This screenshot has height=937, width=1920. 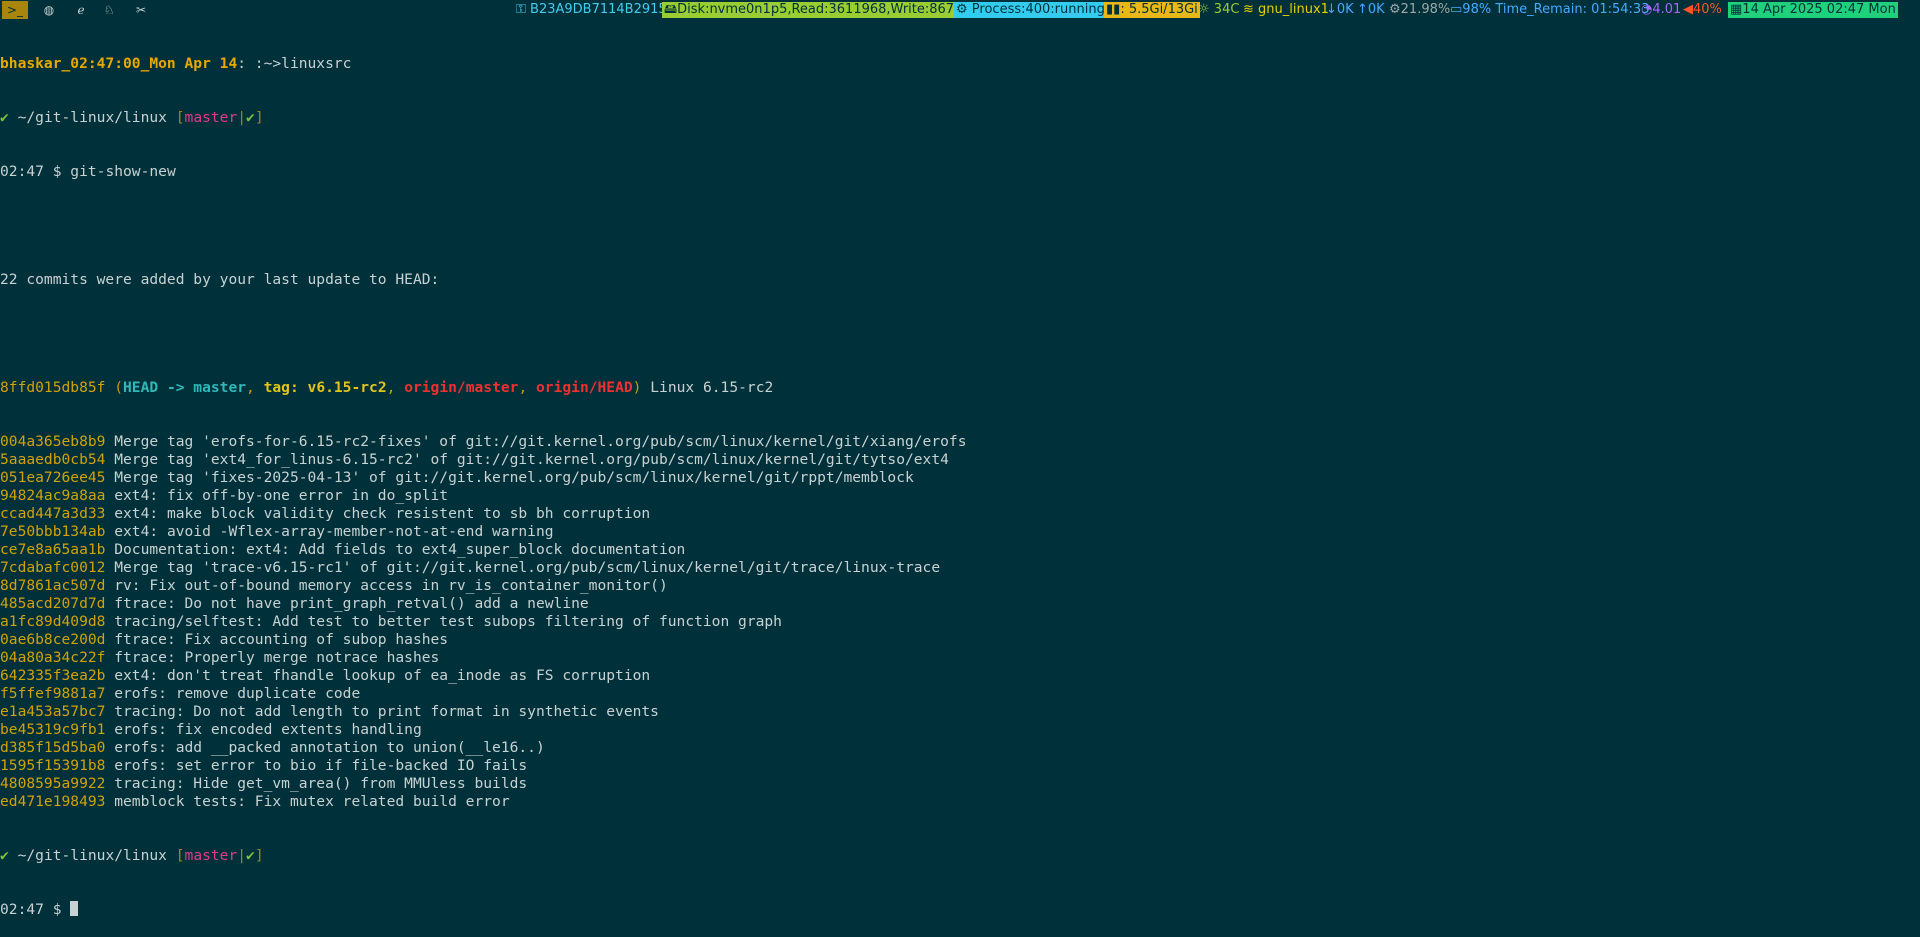 What do you see at coordinates (1667, 9) in the screenshot?
I see `load-text: 4.01` at bounding box center [1667, 9].